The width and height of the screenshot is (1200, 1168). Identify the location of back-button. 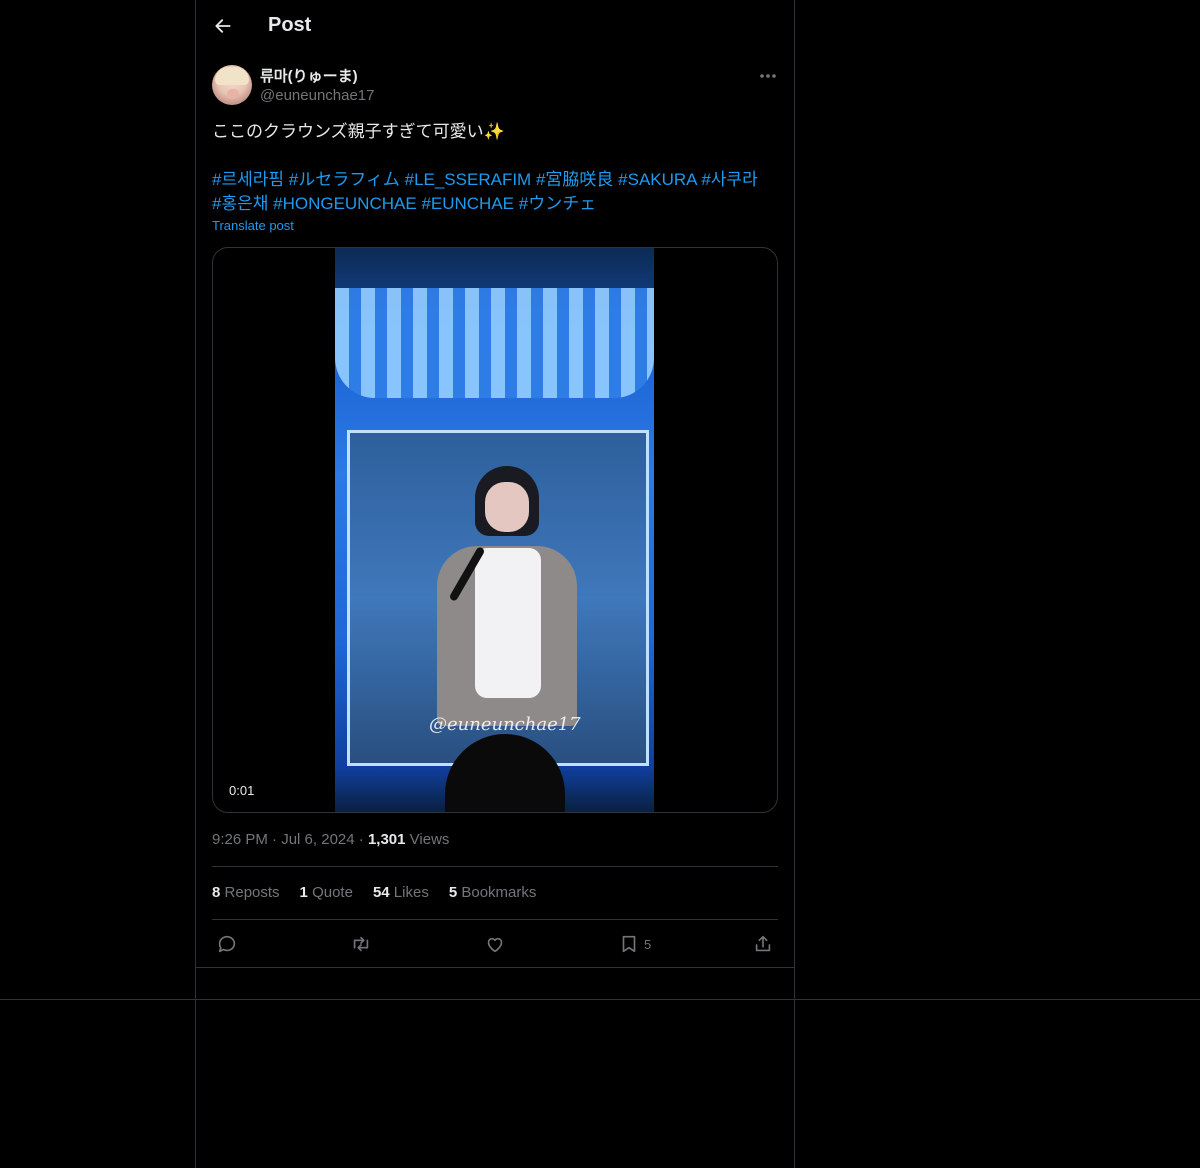
(223, 26).